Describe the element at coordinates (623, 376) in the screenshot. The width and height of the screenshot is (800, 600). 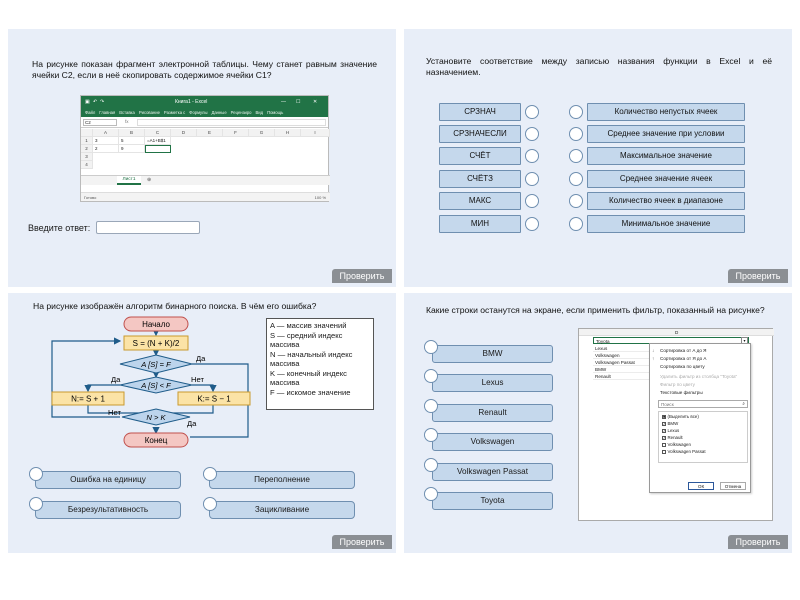
I see `sheet-row: Renault` at that location.